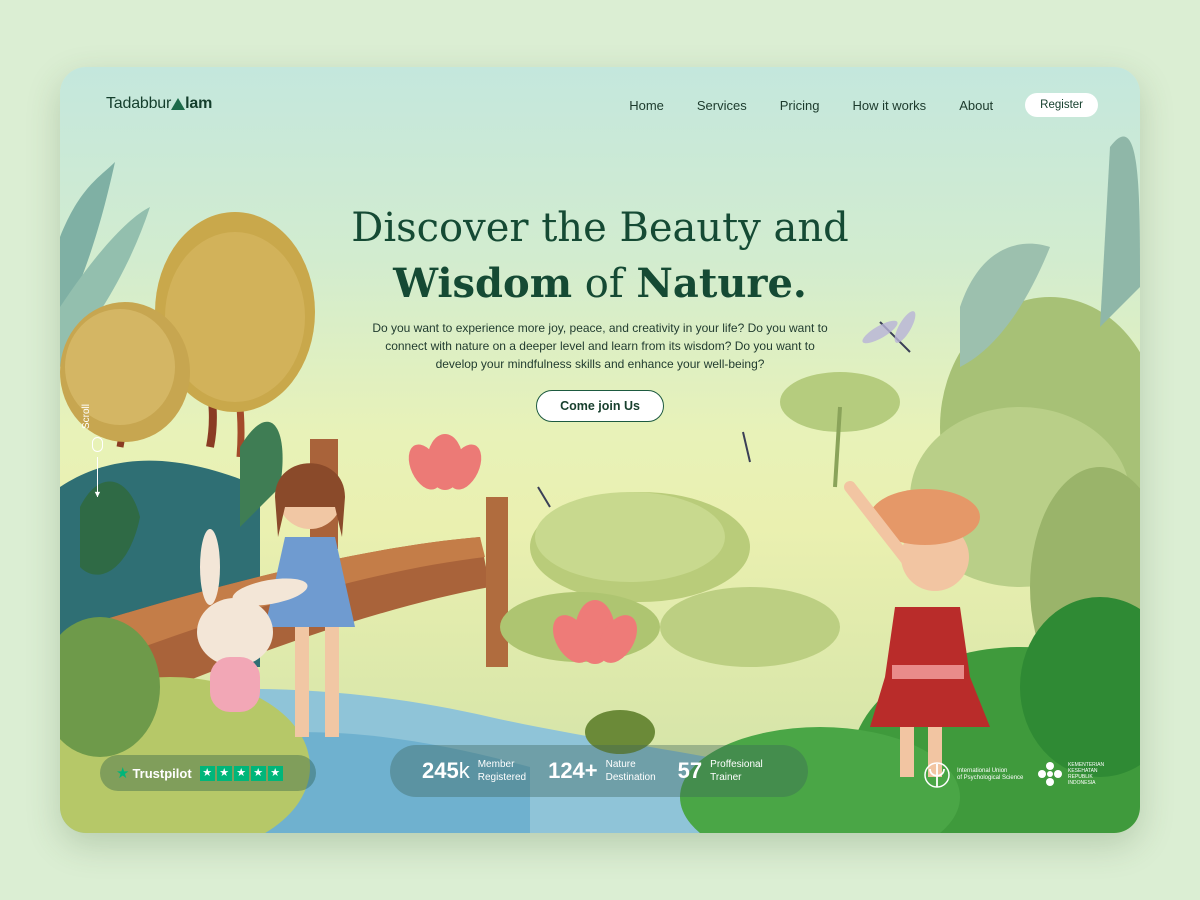  I want to click on trustpilot-badge: ★ Trustpilot ★ ★ ★ ★ ★, so click(208, 773).